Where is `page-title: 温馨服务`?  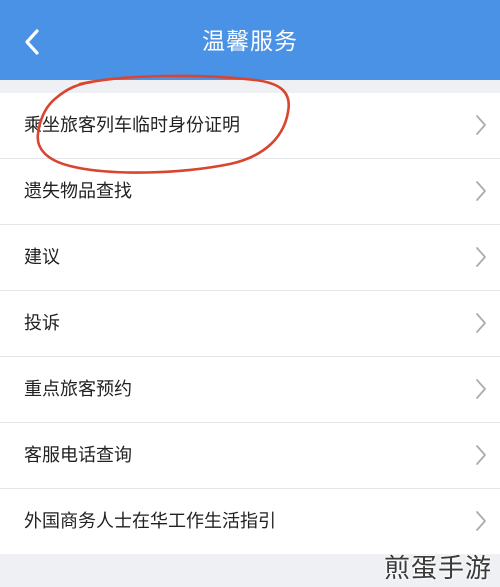
page-title: 温馨服务 is located at coordinates (250, 42).